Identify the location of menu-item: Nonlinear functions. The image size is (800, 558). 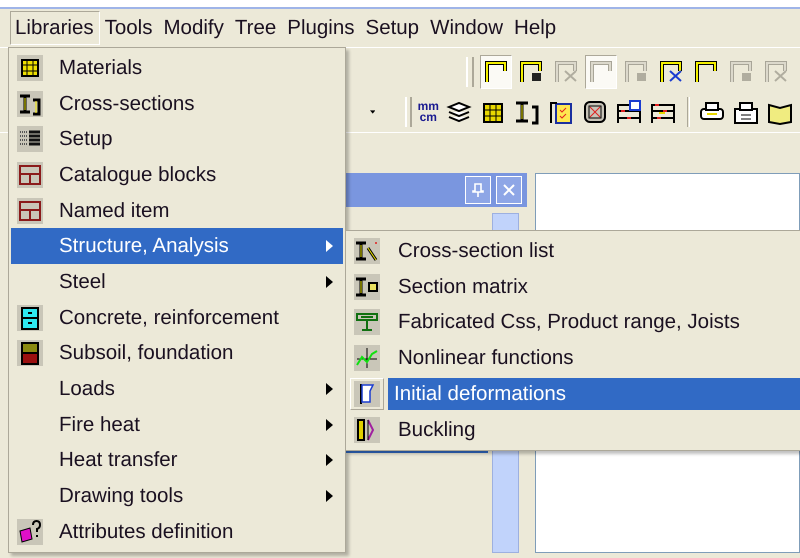
(574, 358).